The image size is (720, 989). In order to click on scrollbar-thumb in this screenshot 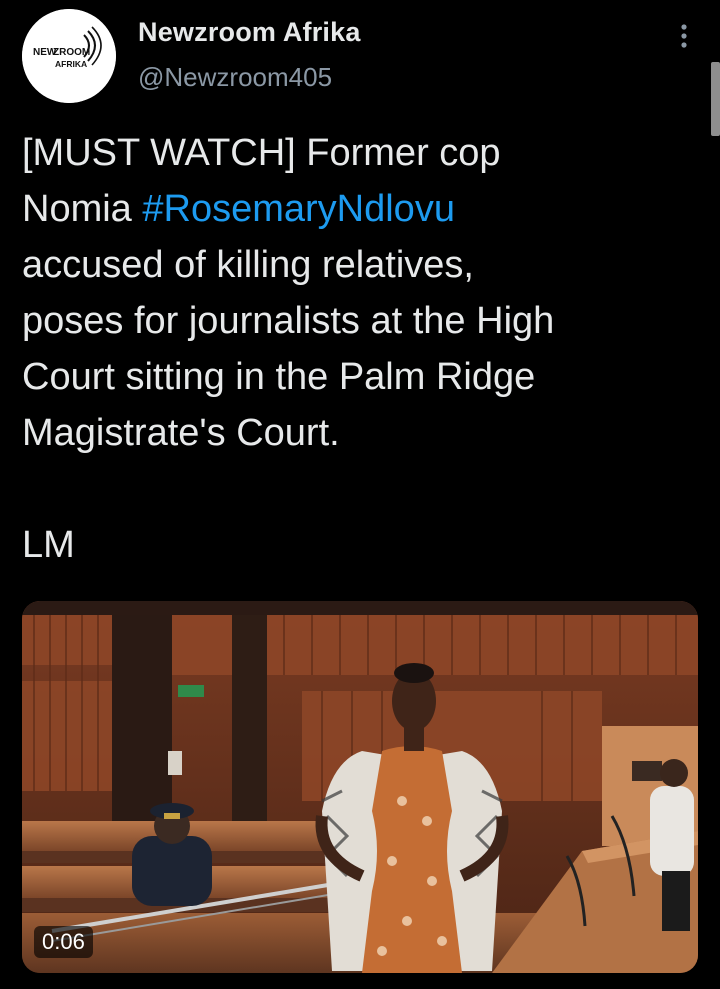, I will do `click(715, 99)`.